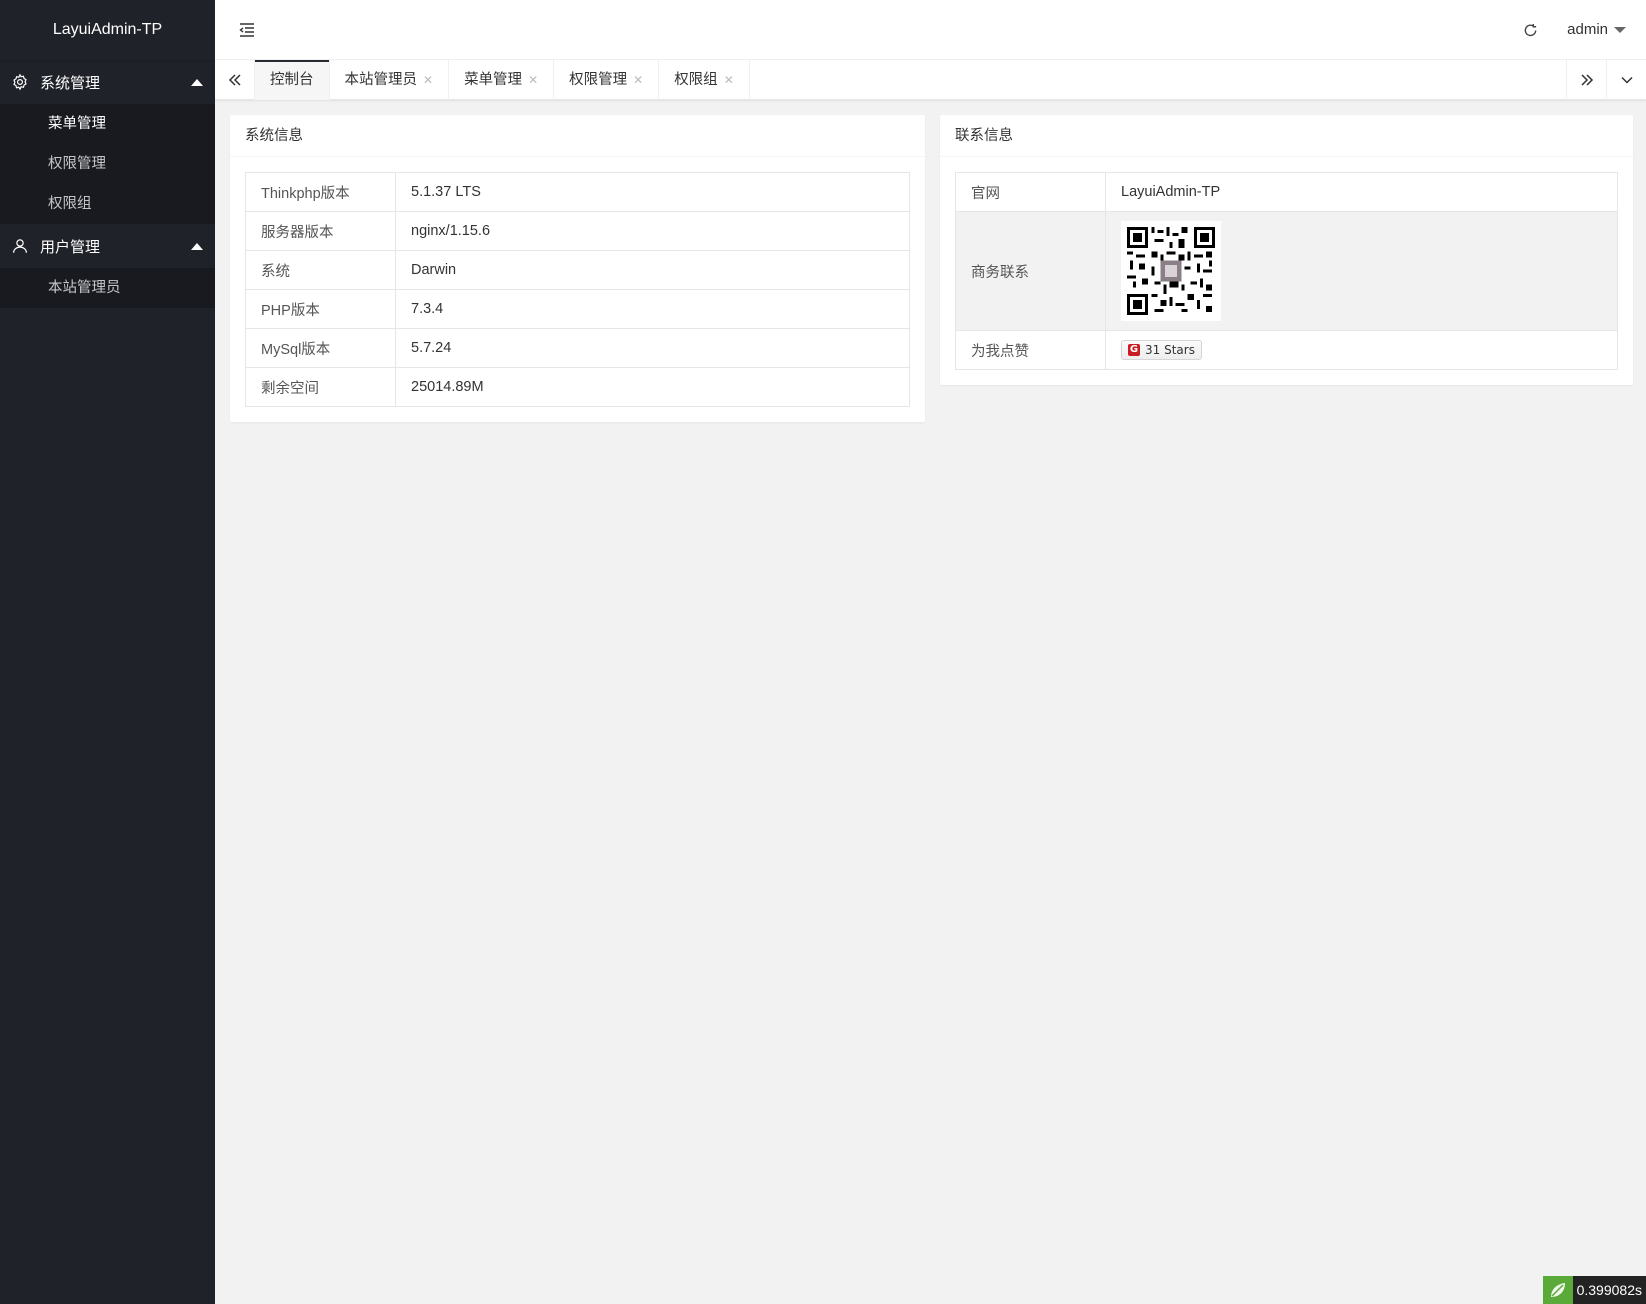  Describe the element at coordinates (930, 30) in the screenshot. I see `top-header: admin` at that location.